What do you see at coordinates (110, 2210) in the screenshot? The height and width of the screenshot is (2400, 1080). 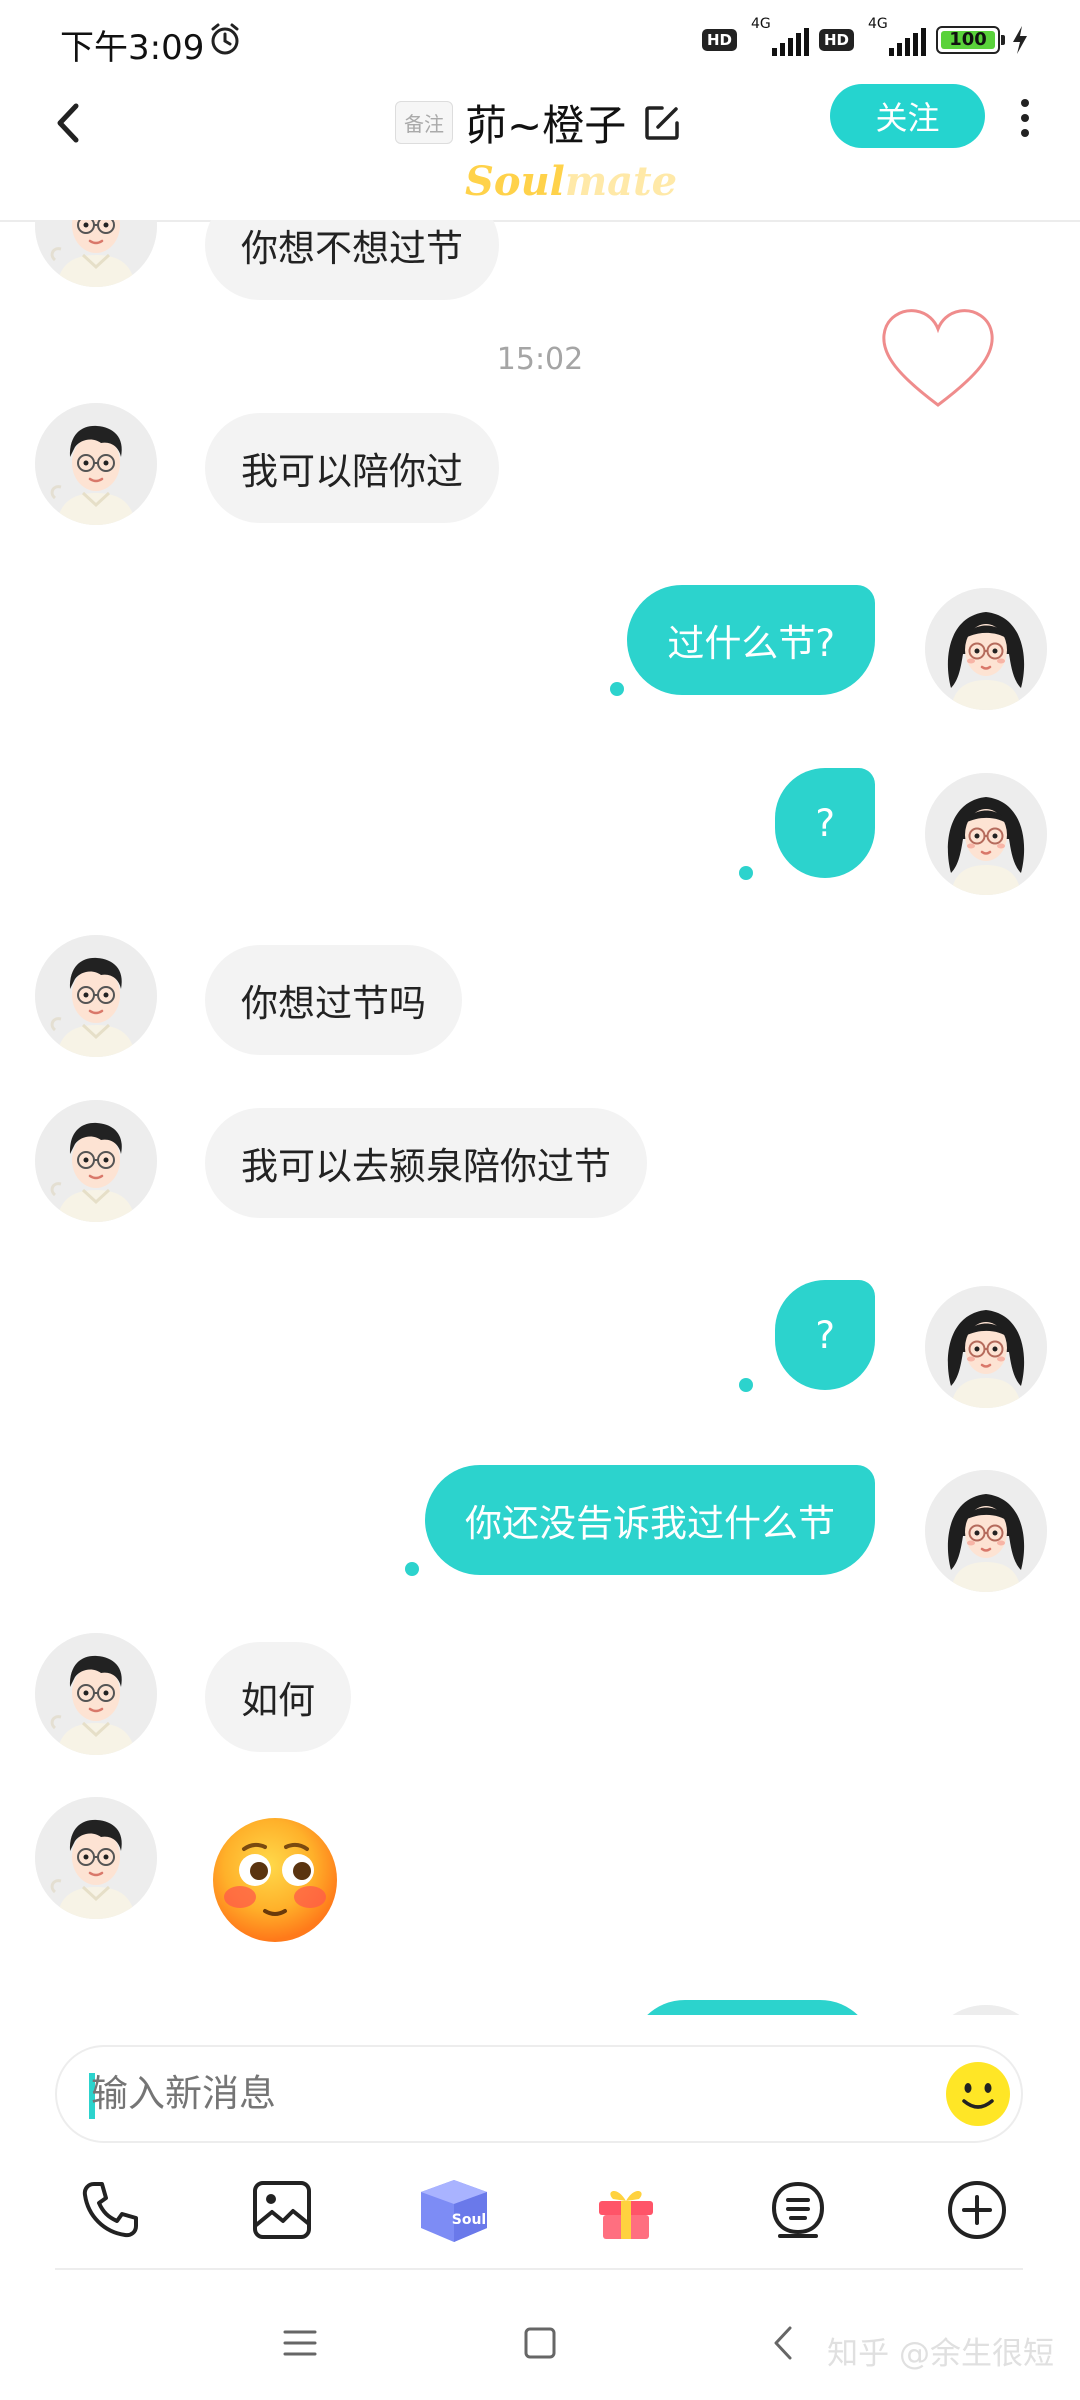 I see `phone-icon` at bounding box center [110, 2210].